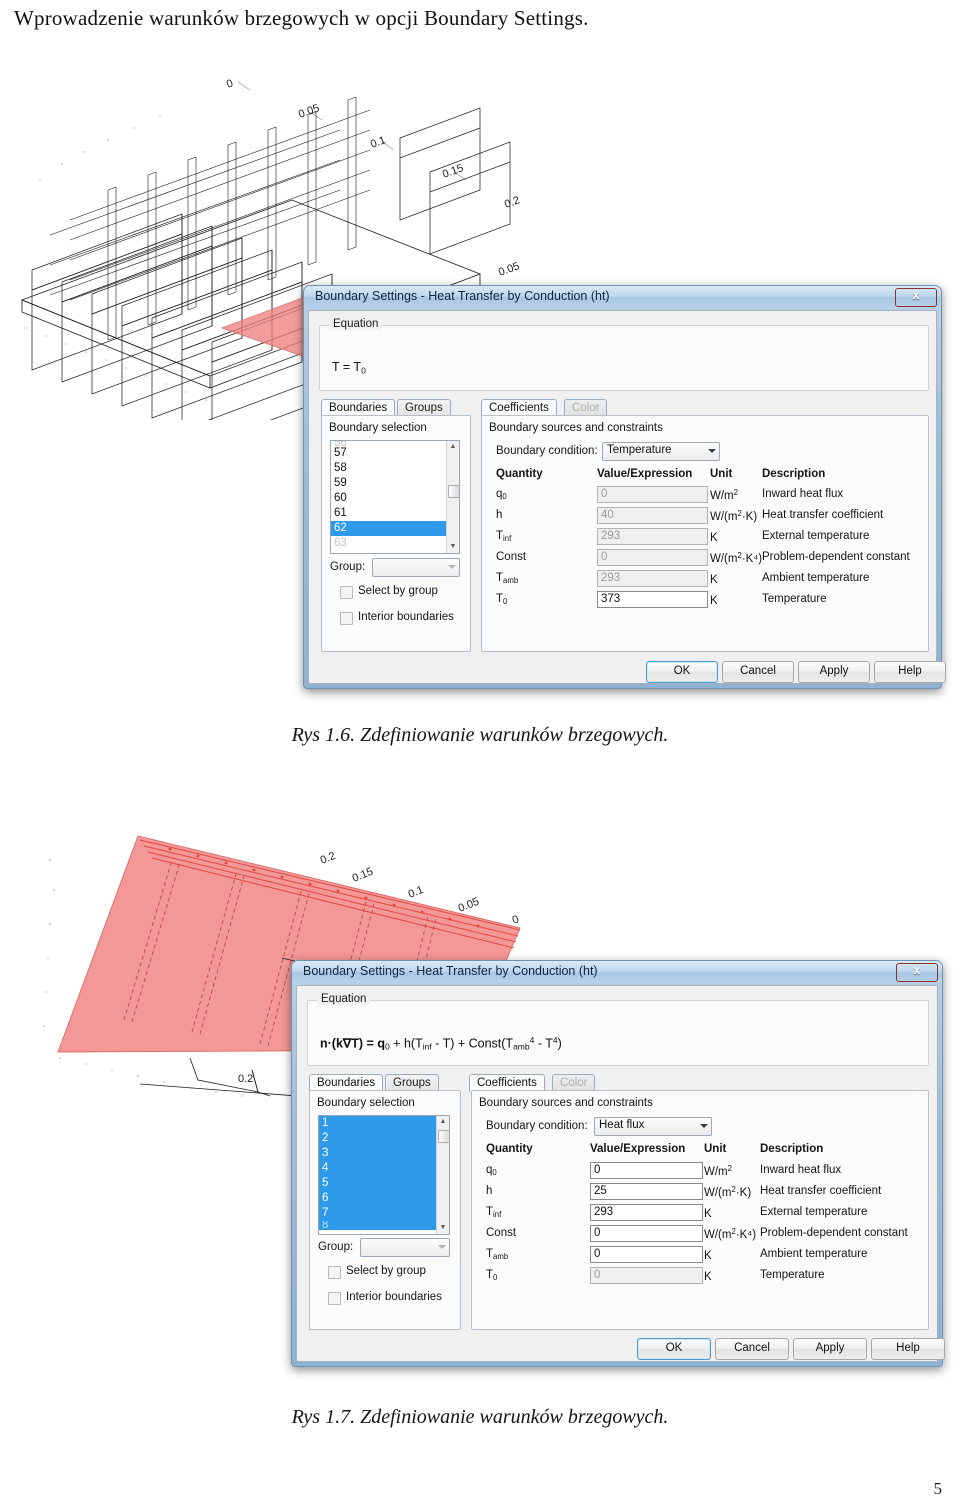 The image size is (960, 1509). Describe the element at coordinates (395, 468) in the screenshot. I see `list-item: 58` at that location.